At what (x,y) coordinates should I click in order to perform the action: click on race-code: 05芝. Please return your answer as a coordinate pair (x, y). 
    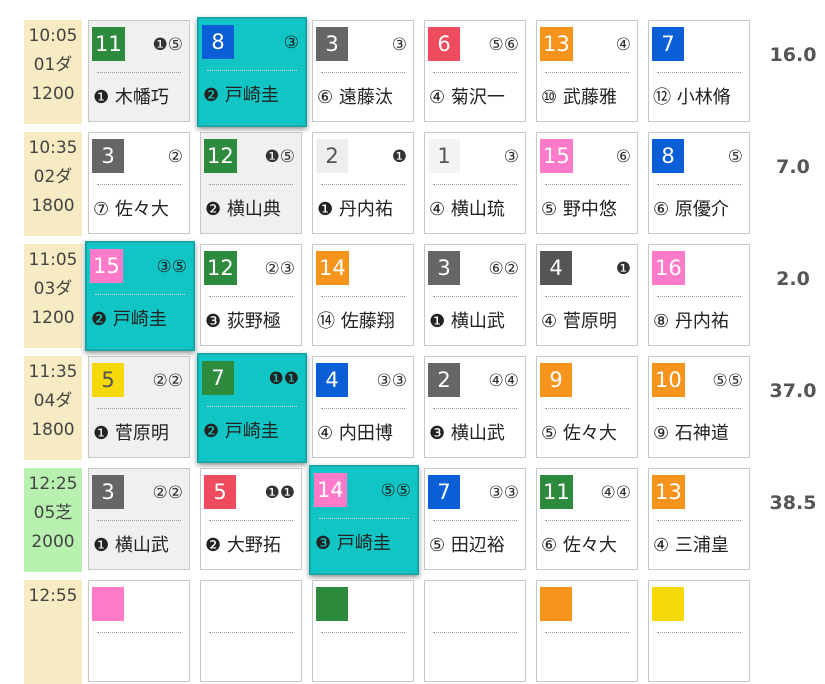
    Looking at the image, I should click on (53, 513).